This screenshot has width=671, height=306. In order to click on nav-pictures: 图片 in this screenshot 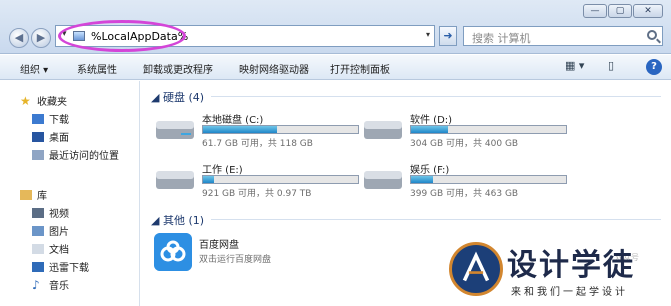, I will do `click(50, 230)`.